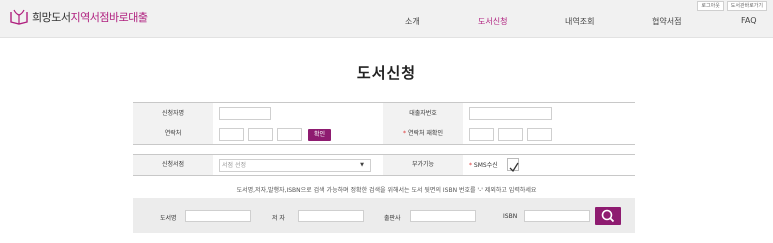 This screenshot has height=243, width=773. I want to click on reconfirm-part1-field, so click(481, 134).